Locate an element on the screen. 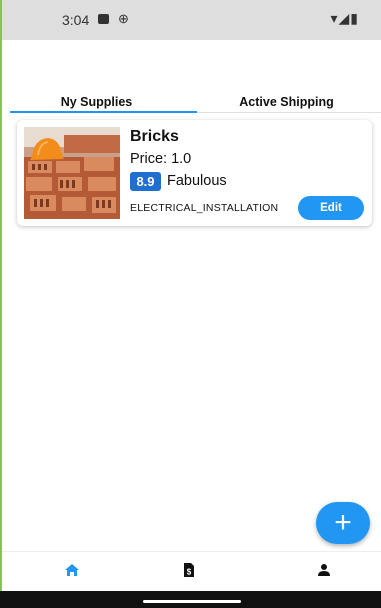  edit-button: Edit is located at coordinates (331, 208).